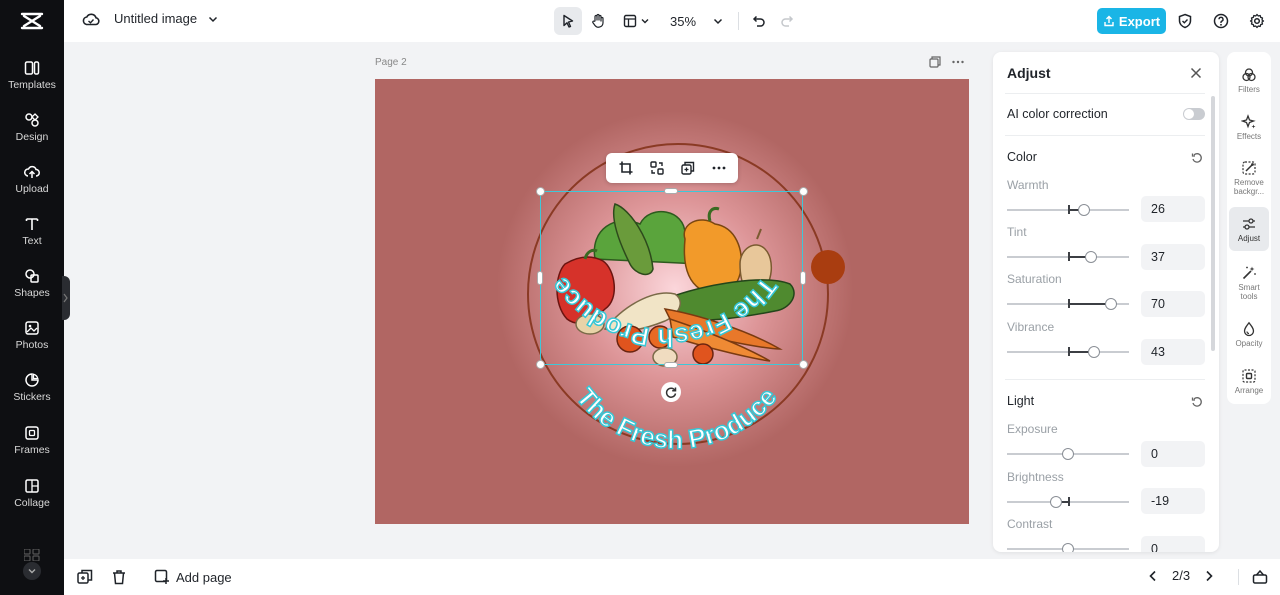 Image resolution: width=1280 pixels, height=595 pixels. Describe the element at coordinates (1173, 209) in the screenshot. I see `warmth-value-input: 26` at that location.